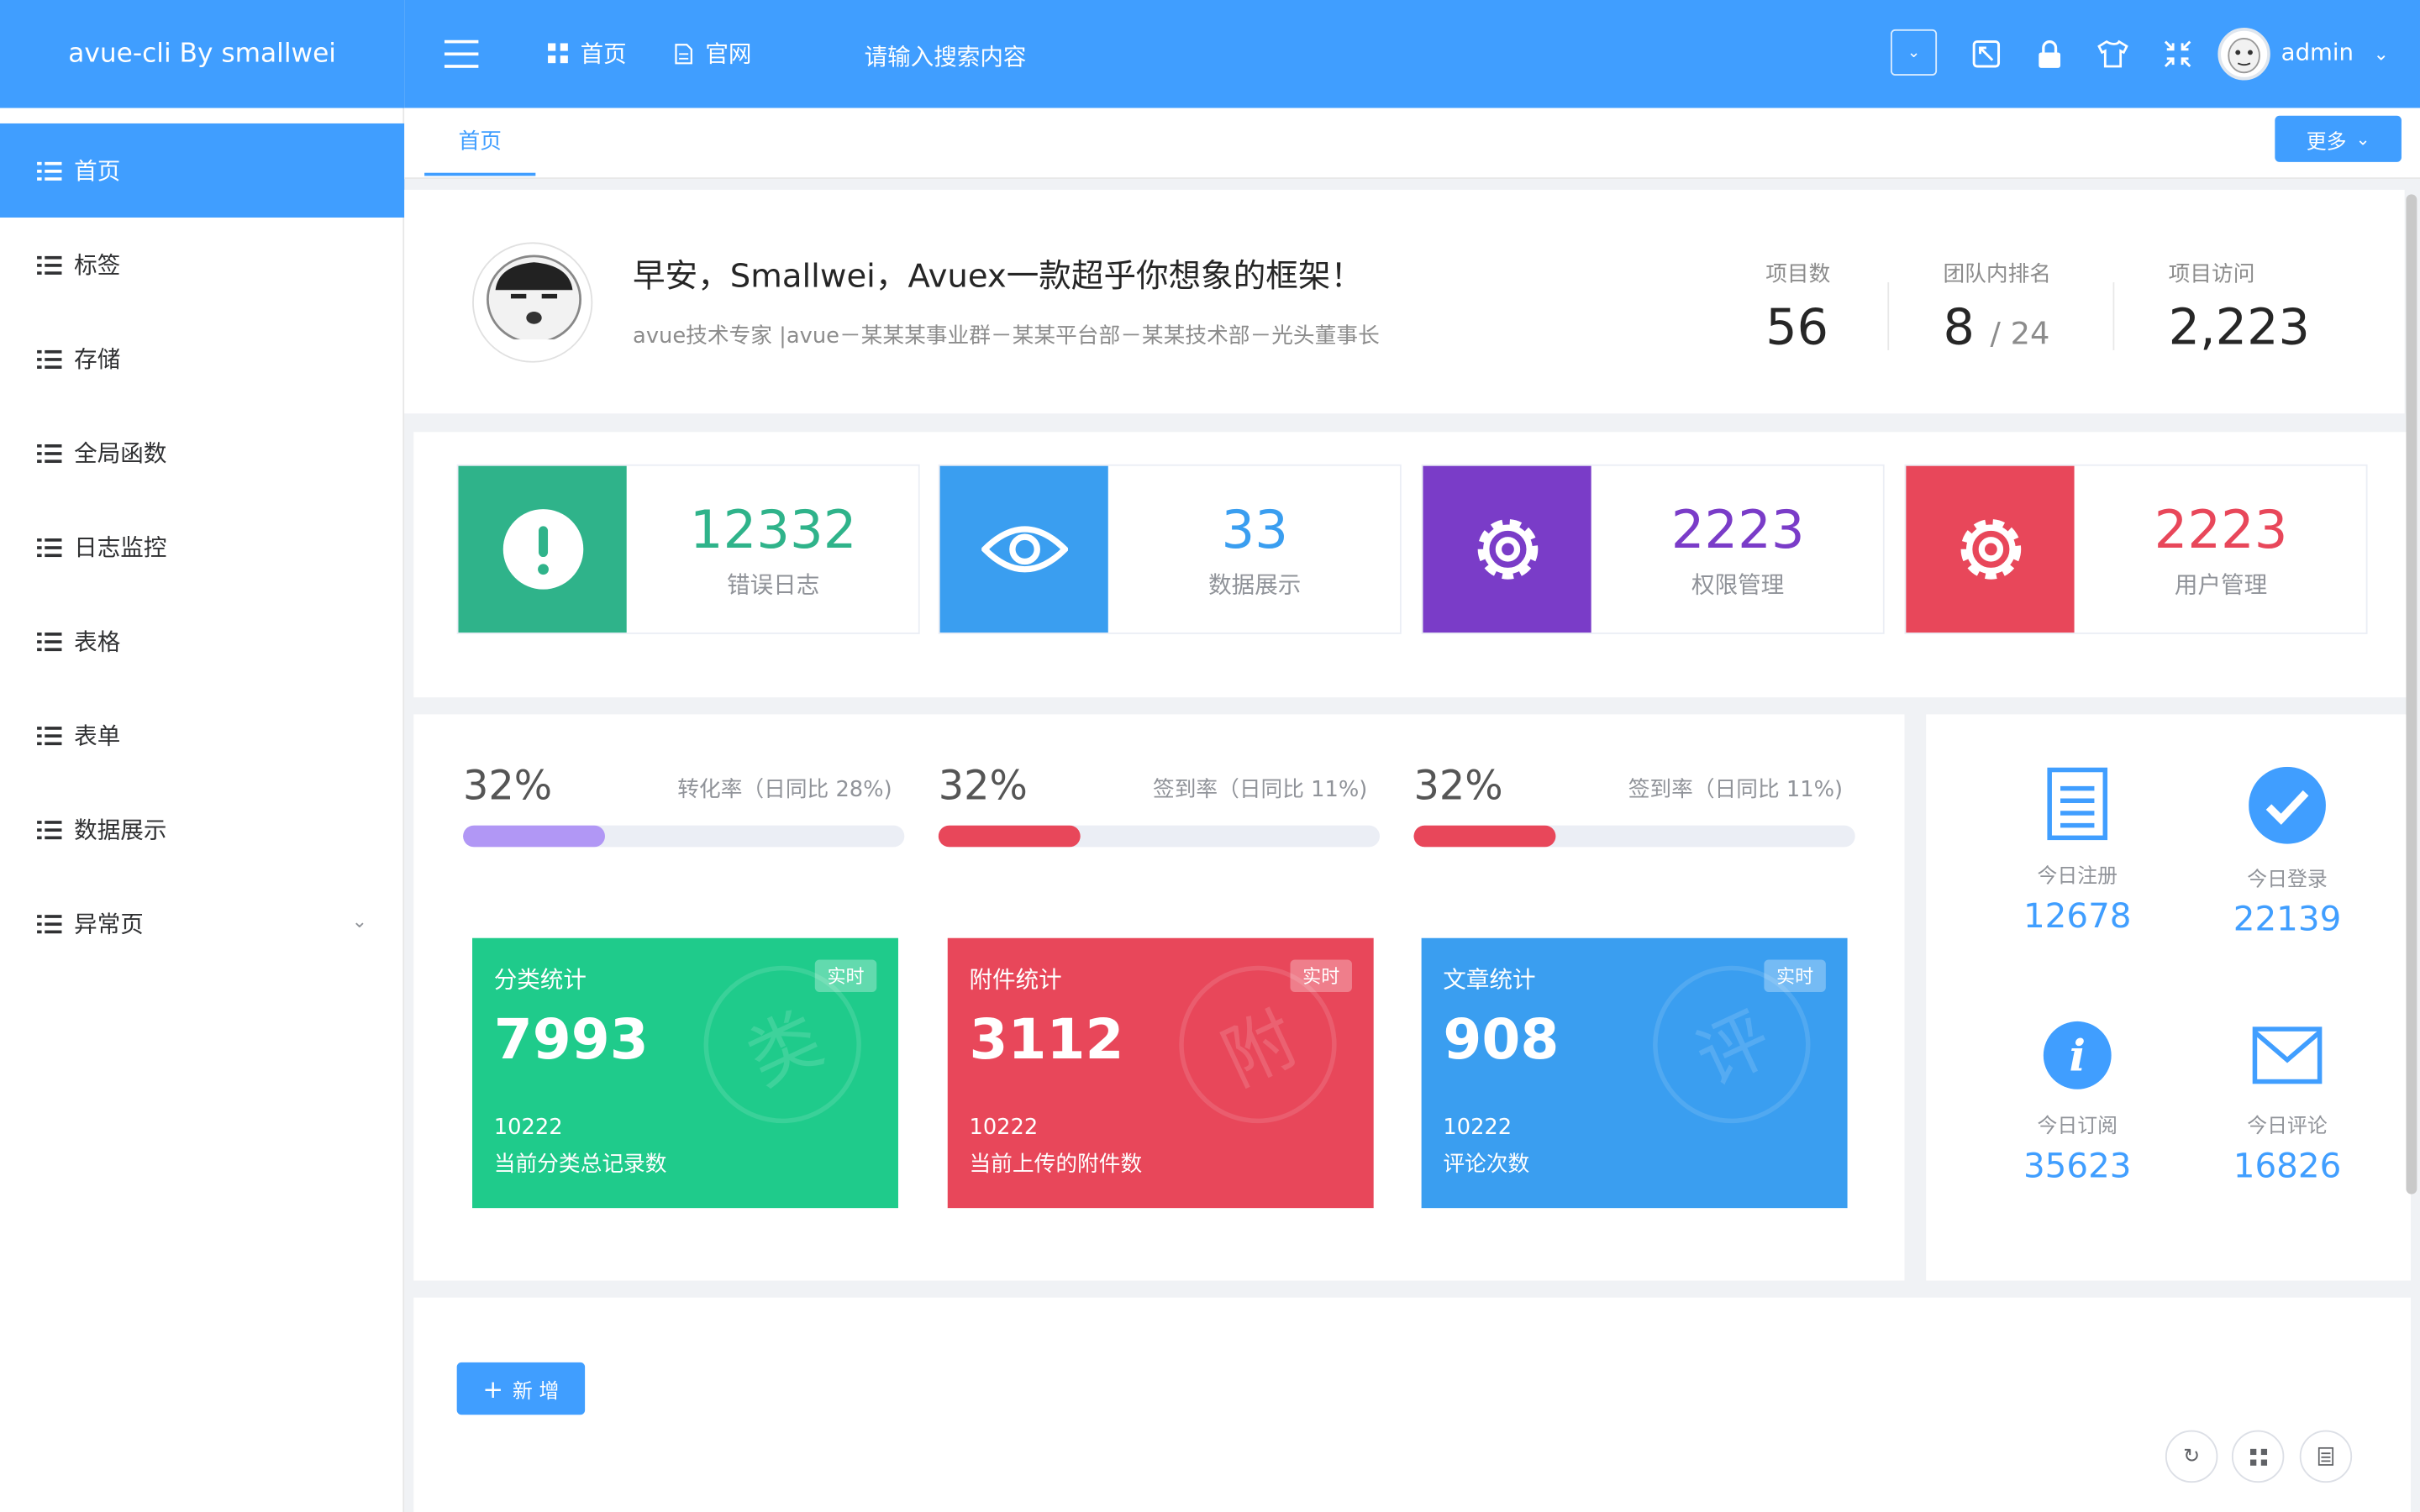 Image resolution: width=2420 pixels, height=1512 pixels. I want to click on today-subscribe: i 今日订阅 35623, so click(2078, 1103).